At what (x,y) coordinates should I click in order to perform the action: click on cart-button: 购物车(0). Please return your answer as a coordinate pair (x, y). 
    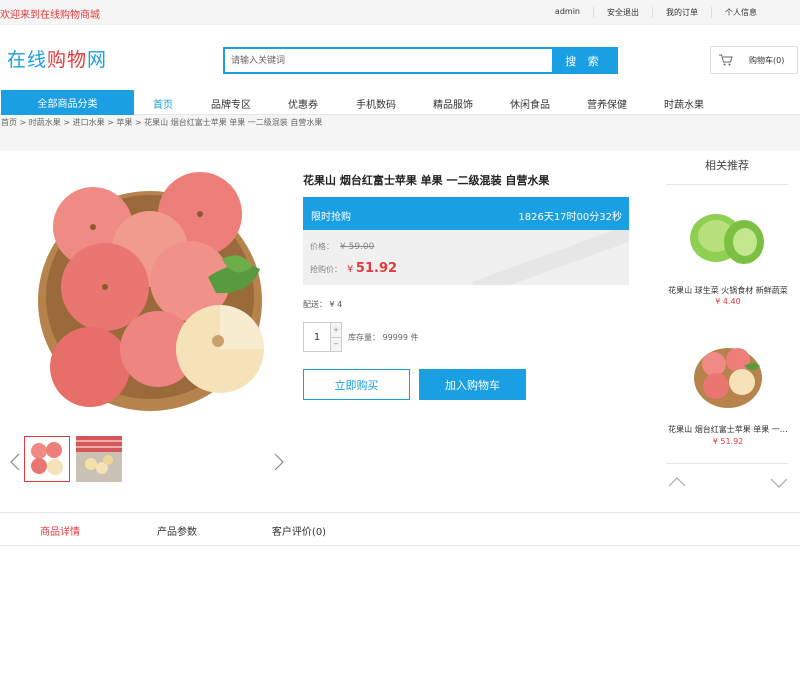
    Looking at the image, I should click on (754, 60).